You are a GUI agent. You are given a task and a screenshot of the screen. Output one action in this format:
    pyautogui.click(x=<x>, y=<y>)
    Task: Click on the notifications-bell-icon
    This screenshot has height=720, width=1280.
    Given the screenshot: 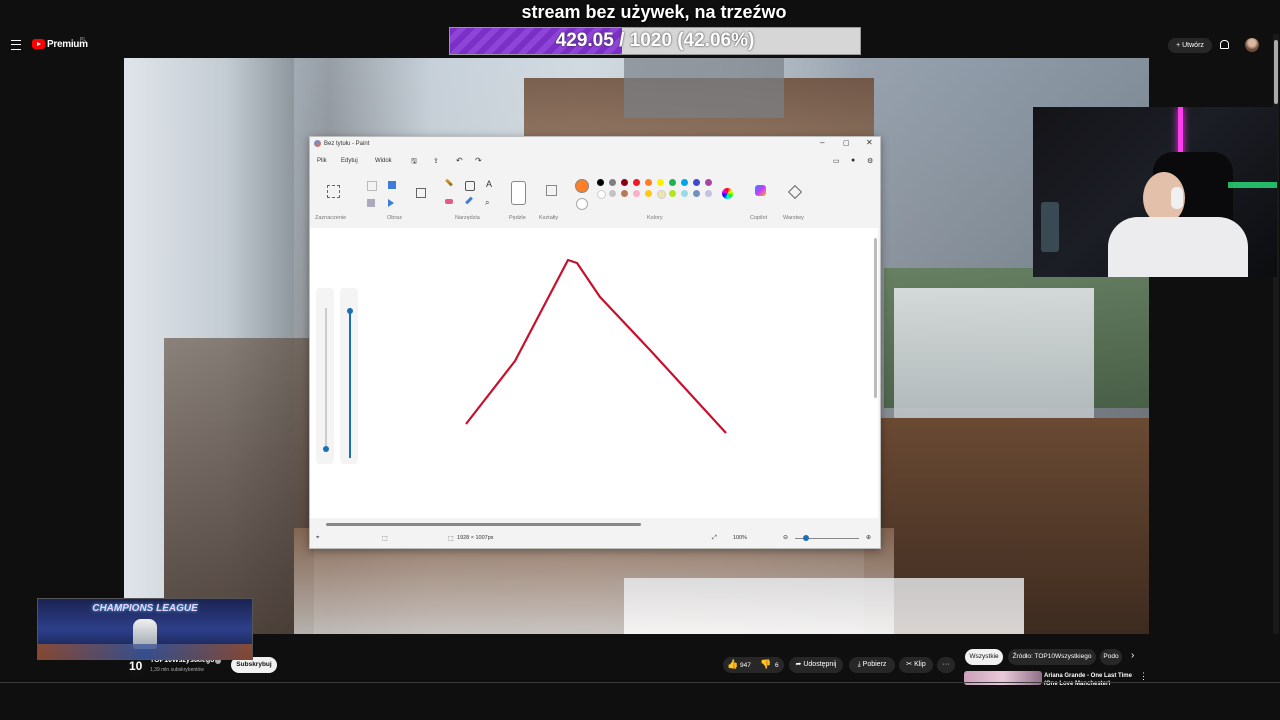 What is the action you would take?
    pyautogui.click(x=1224, y=44)
    